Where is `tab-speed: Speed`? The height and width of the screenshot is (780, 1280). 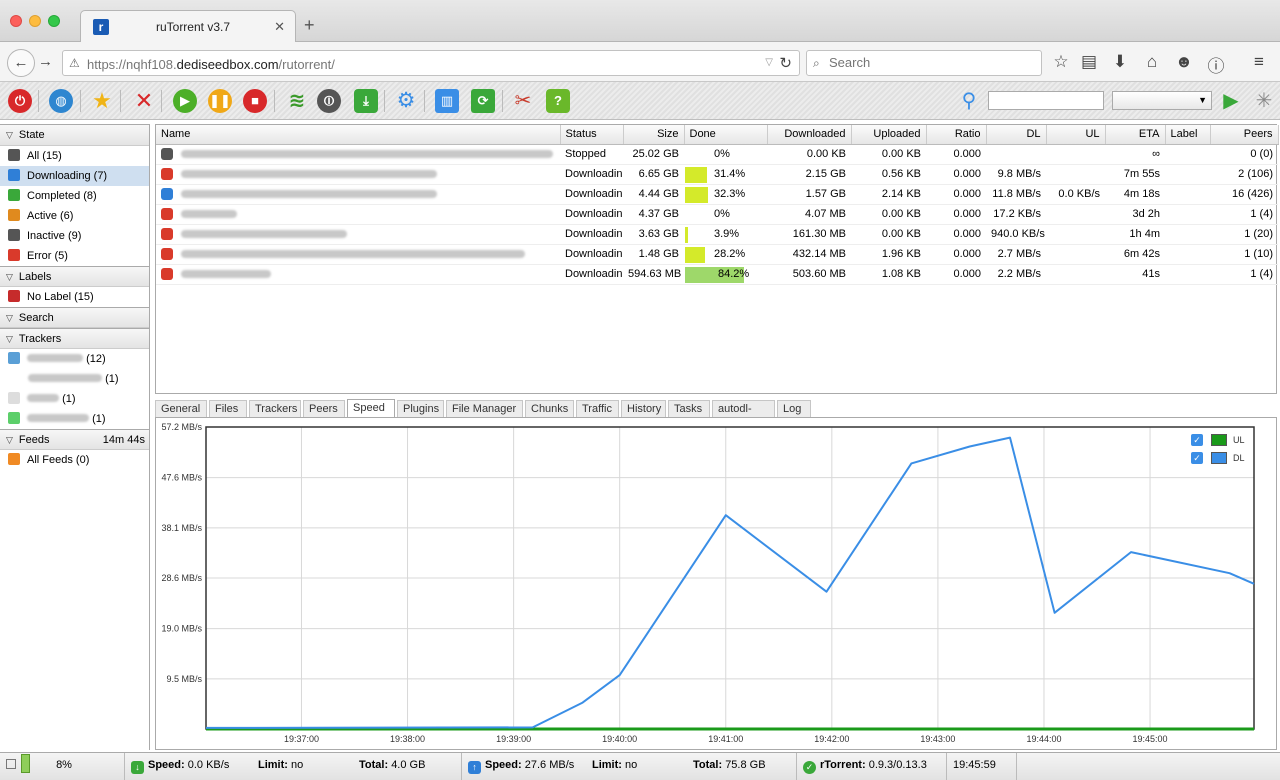
tab-speed: Speed is located at coordinates (371, 408).